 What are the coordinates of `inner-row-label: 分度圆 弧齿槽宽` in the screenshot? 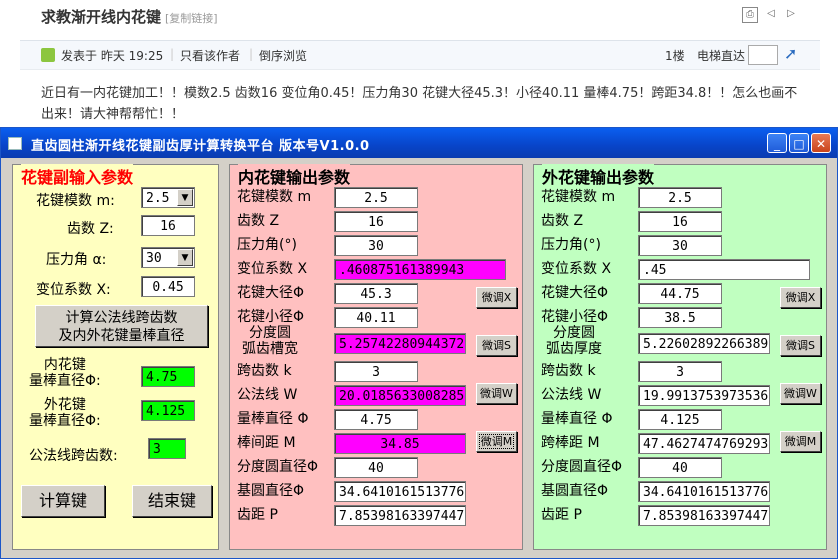 It's located at (270, 341).